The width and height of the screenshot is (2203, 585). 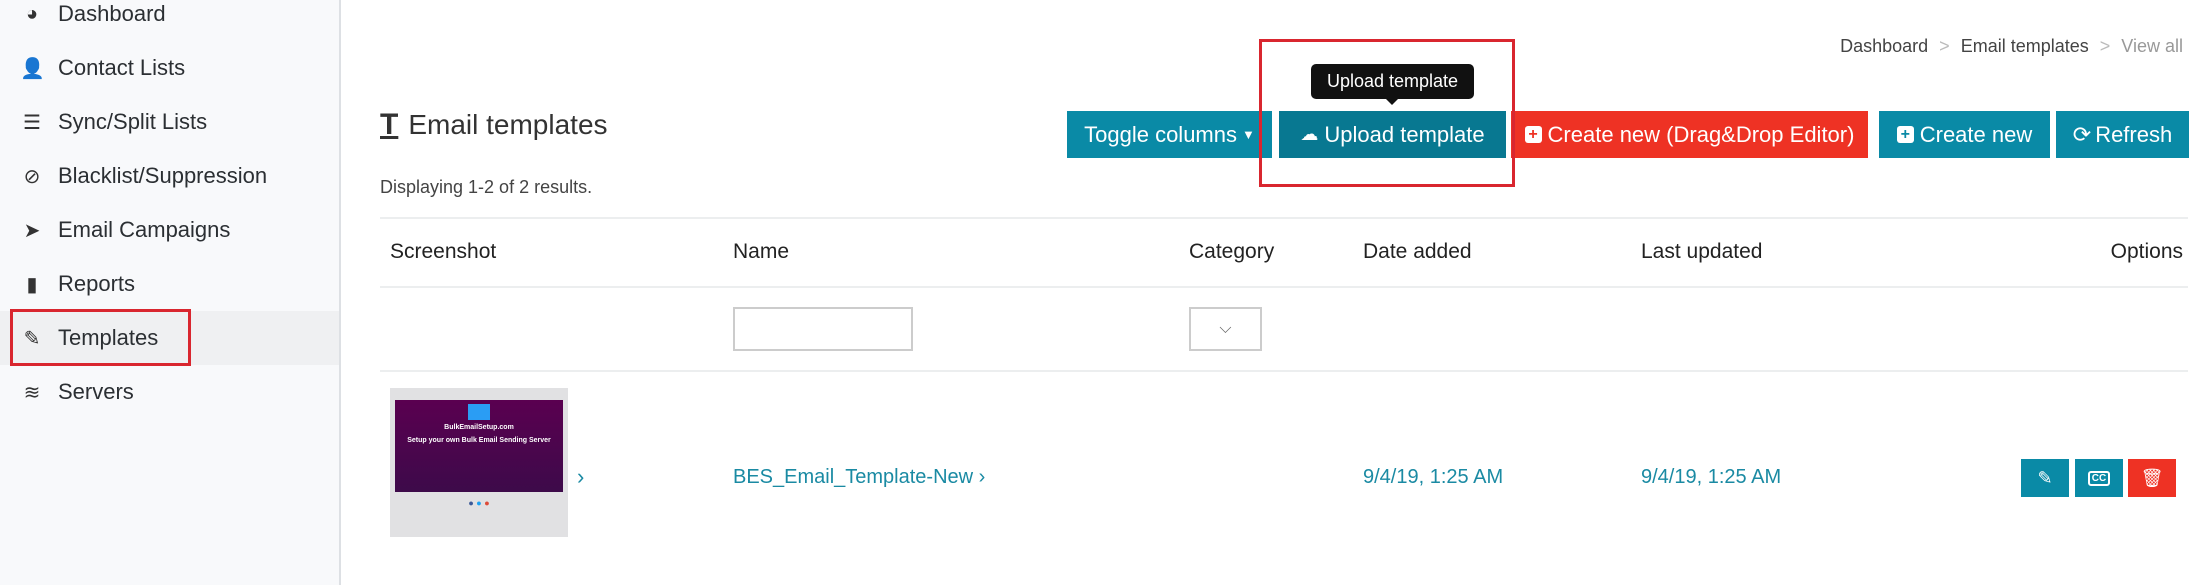 What do you see at coordinates (169, 284) in the screenshot?
I see `sidebar-item-reports: ▮ Reports` at bounding box center [169, 284].